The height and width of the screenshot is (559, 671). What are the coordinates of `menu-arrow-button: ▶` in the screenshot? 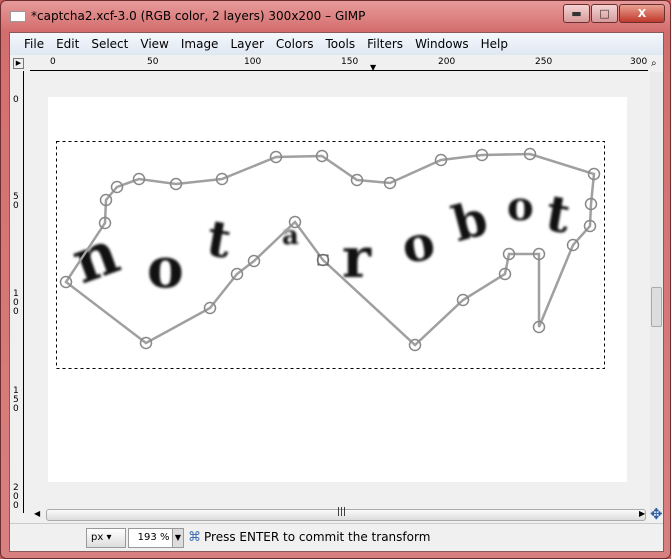 It's located at (18, 63).